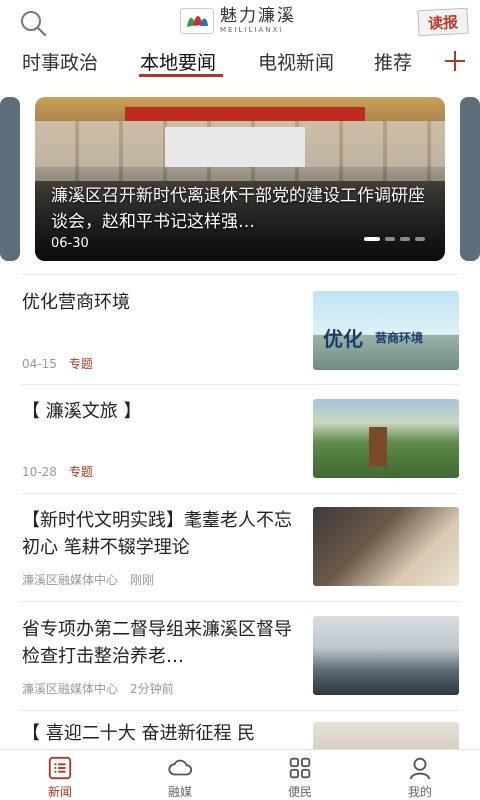 This screenshot has height=800, width=480. Describe the element at coordinates (39, 472) in the screenshot. I see `news-date: 10-28` at that location.